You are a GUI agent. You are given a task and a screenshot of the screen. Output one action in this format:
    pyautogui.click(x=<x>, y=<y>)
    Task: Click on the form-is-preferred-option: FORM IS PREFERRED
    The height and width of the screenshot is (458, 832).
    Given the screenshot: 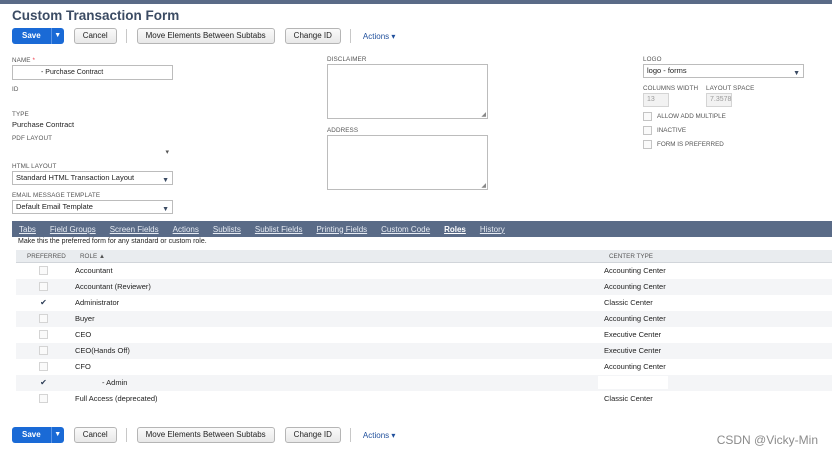 What is the action you would take?
    pyautogui.click(x=683, y=144)
    